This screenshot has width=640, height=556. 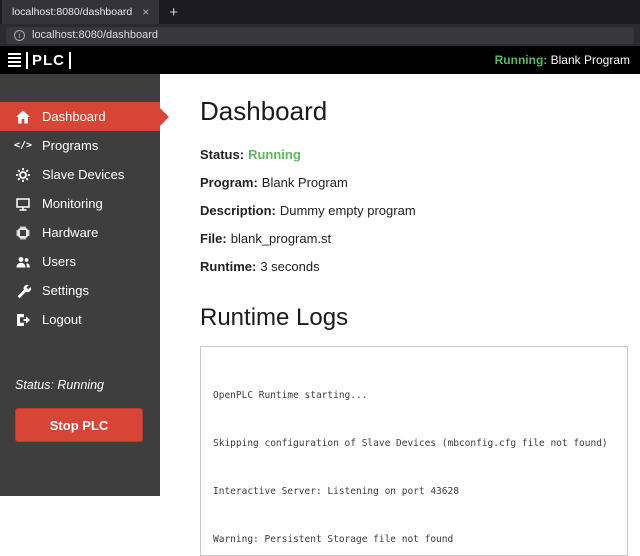 I want to click on browser-tab: localhost:8080/dashboard ×, so click(x=81, y=12).